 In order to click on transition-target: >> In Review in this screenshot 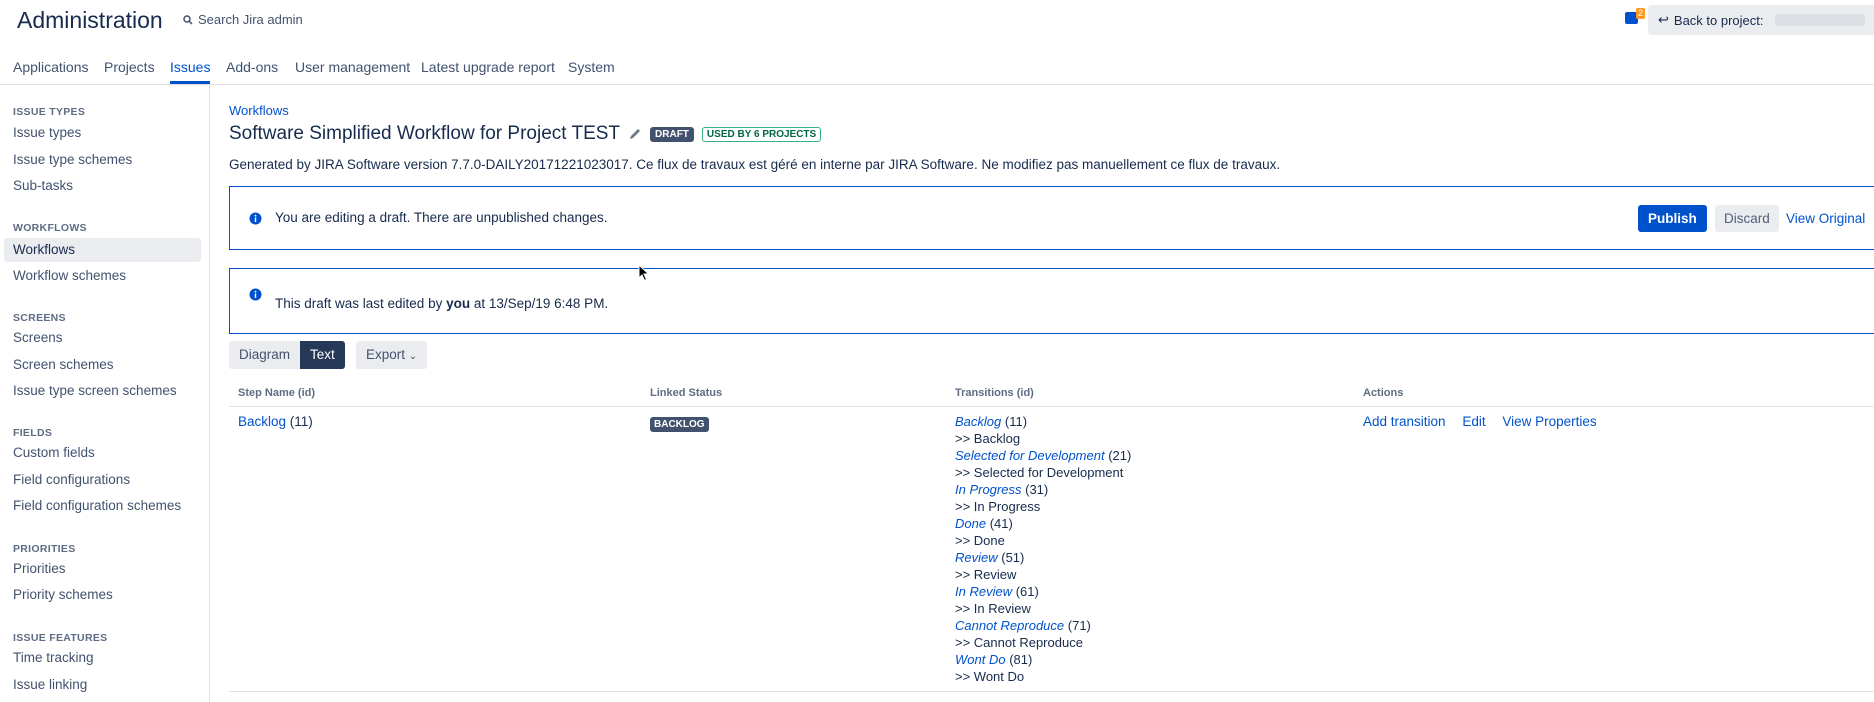, I will do `click(993, 608)`.